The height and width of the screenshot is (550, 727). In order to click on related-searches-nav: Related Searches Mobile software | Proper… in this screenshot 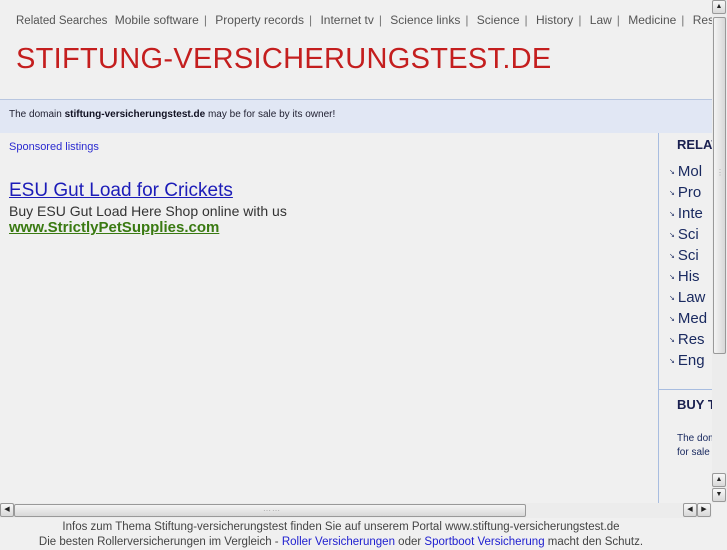, I will do `click(364, 20)`.